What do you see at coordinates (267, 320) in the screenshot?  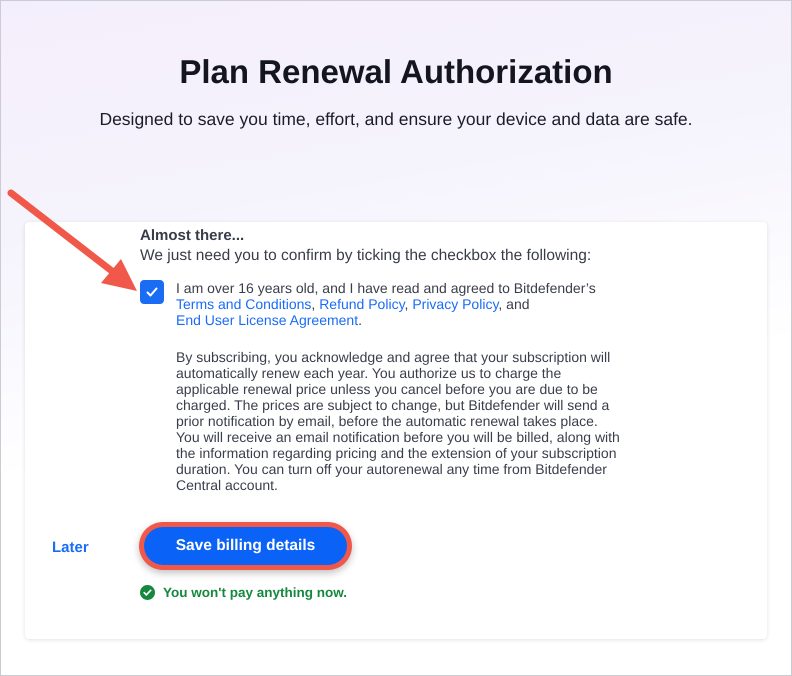 I see `policy-link: End User License Agreement` at bounding box center [267, 320].